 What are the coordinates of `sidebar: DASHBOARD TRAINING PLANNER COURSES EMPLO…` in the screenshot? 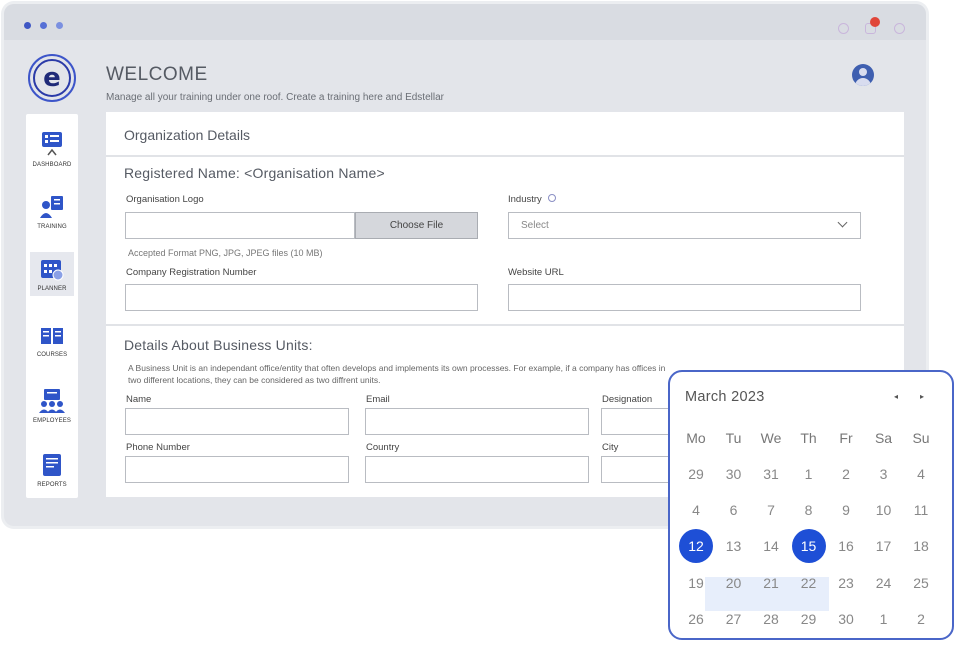 It's located at (52, 306).